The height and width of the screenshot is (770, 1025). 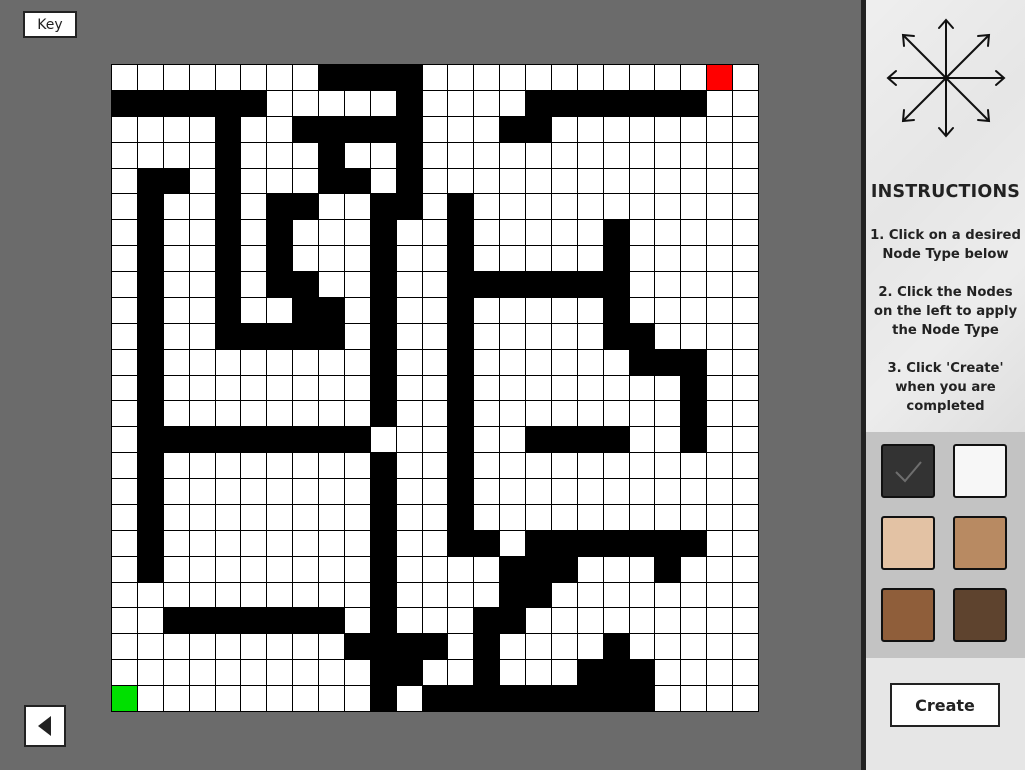 I want to click on create-button: Create, so click(x=945, y=705).